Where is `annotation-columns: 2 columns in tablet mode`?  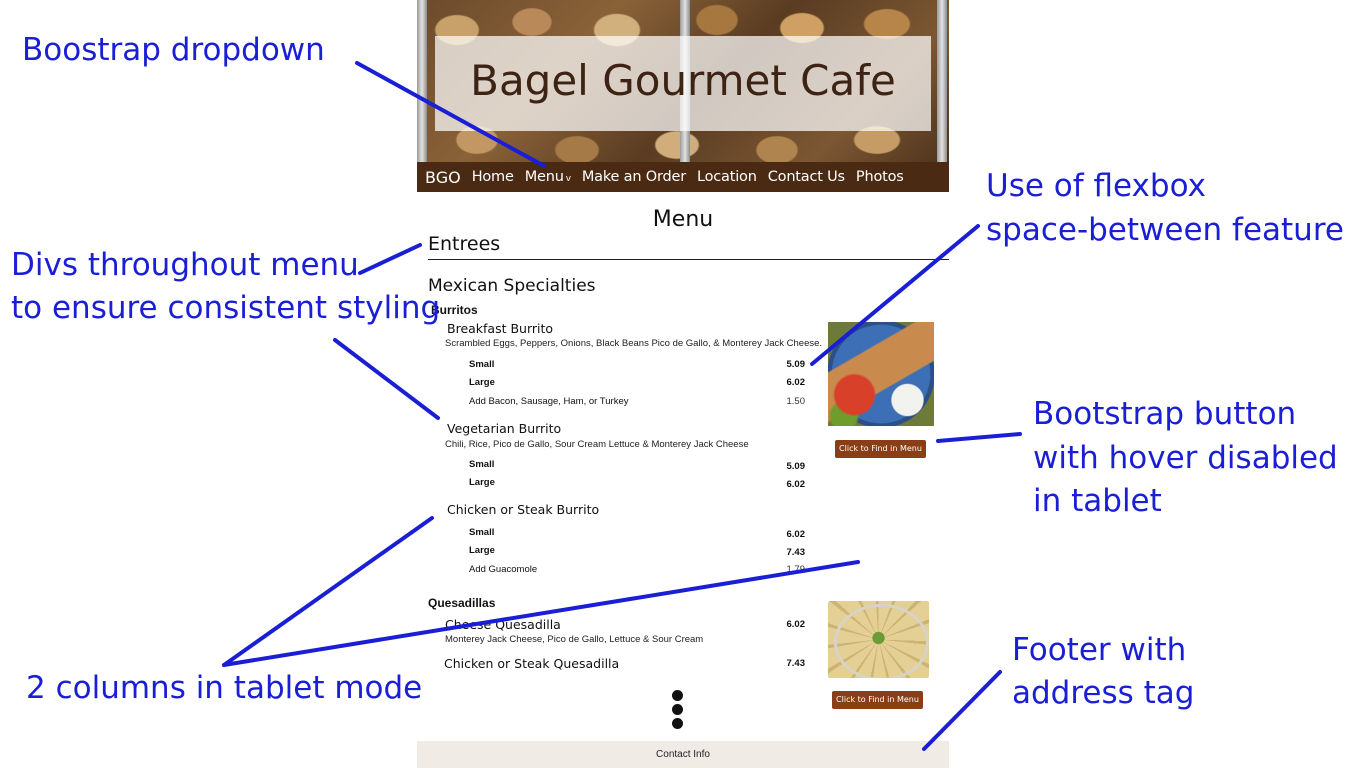 annotation-columns: 2 columns in tablet mode is located at coordinates (224, 688).